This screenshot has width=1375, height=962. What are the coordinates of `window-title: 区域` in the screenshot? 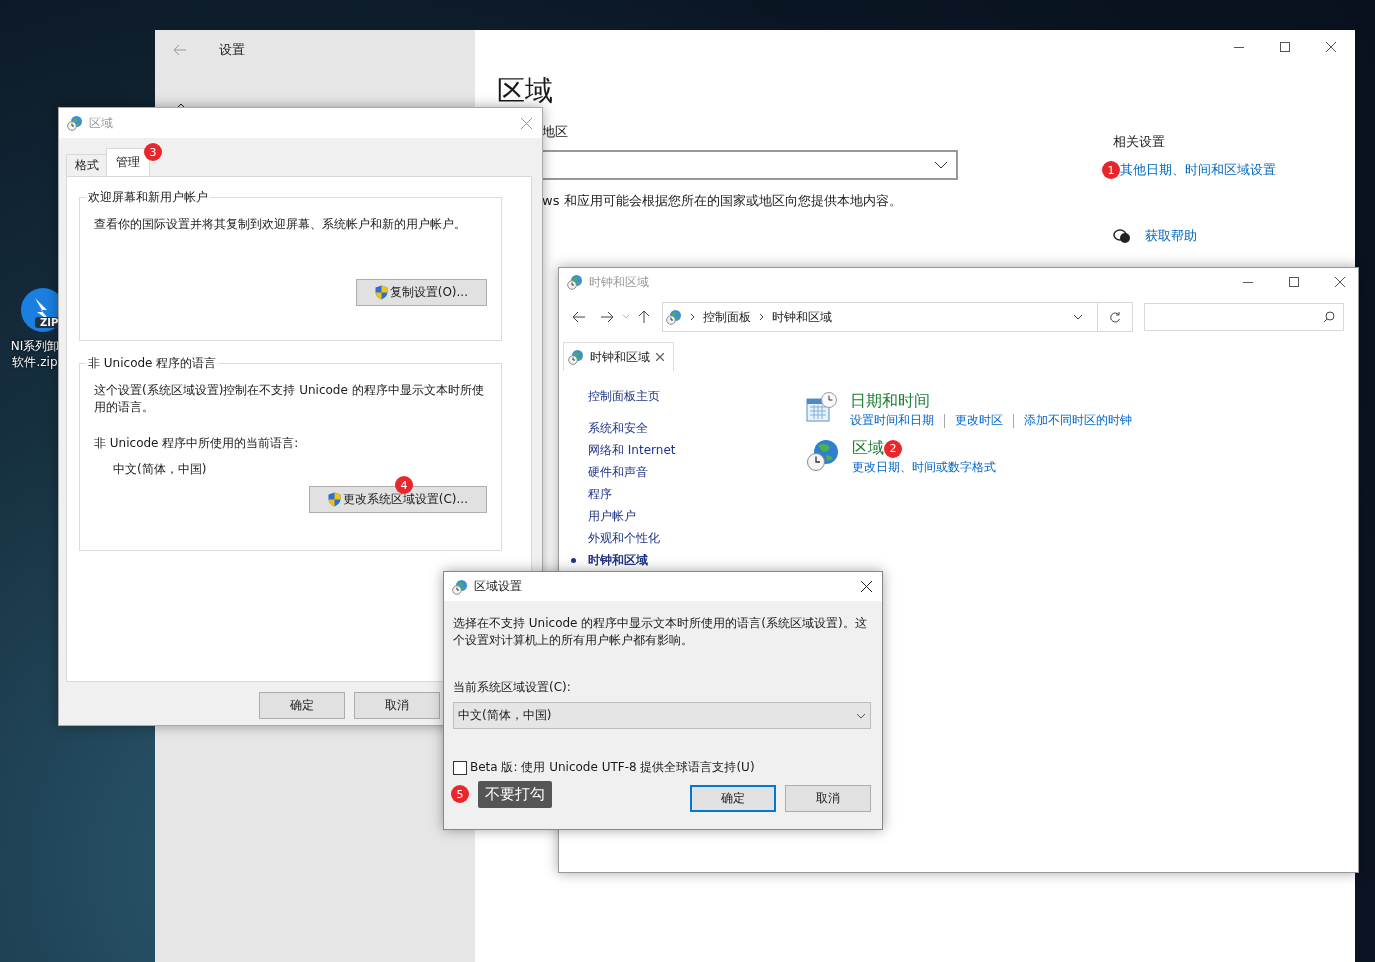 It's located at (101, 123).